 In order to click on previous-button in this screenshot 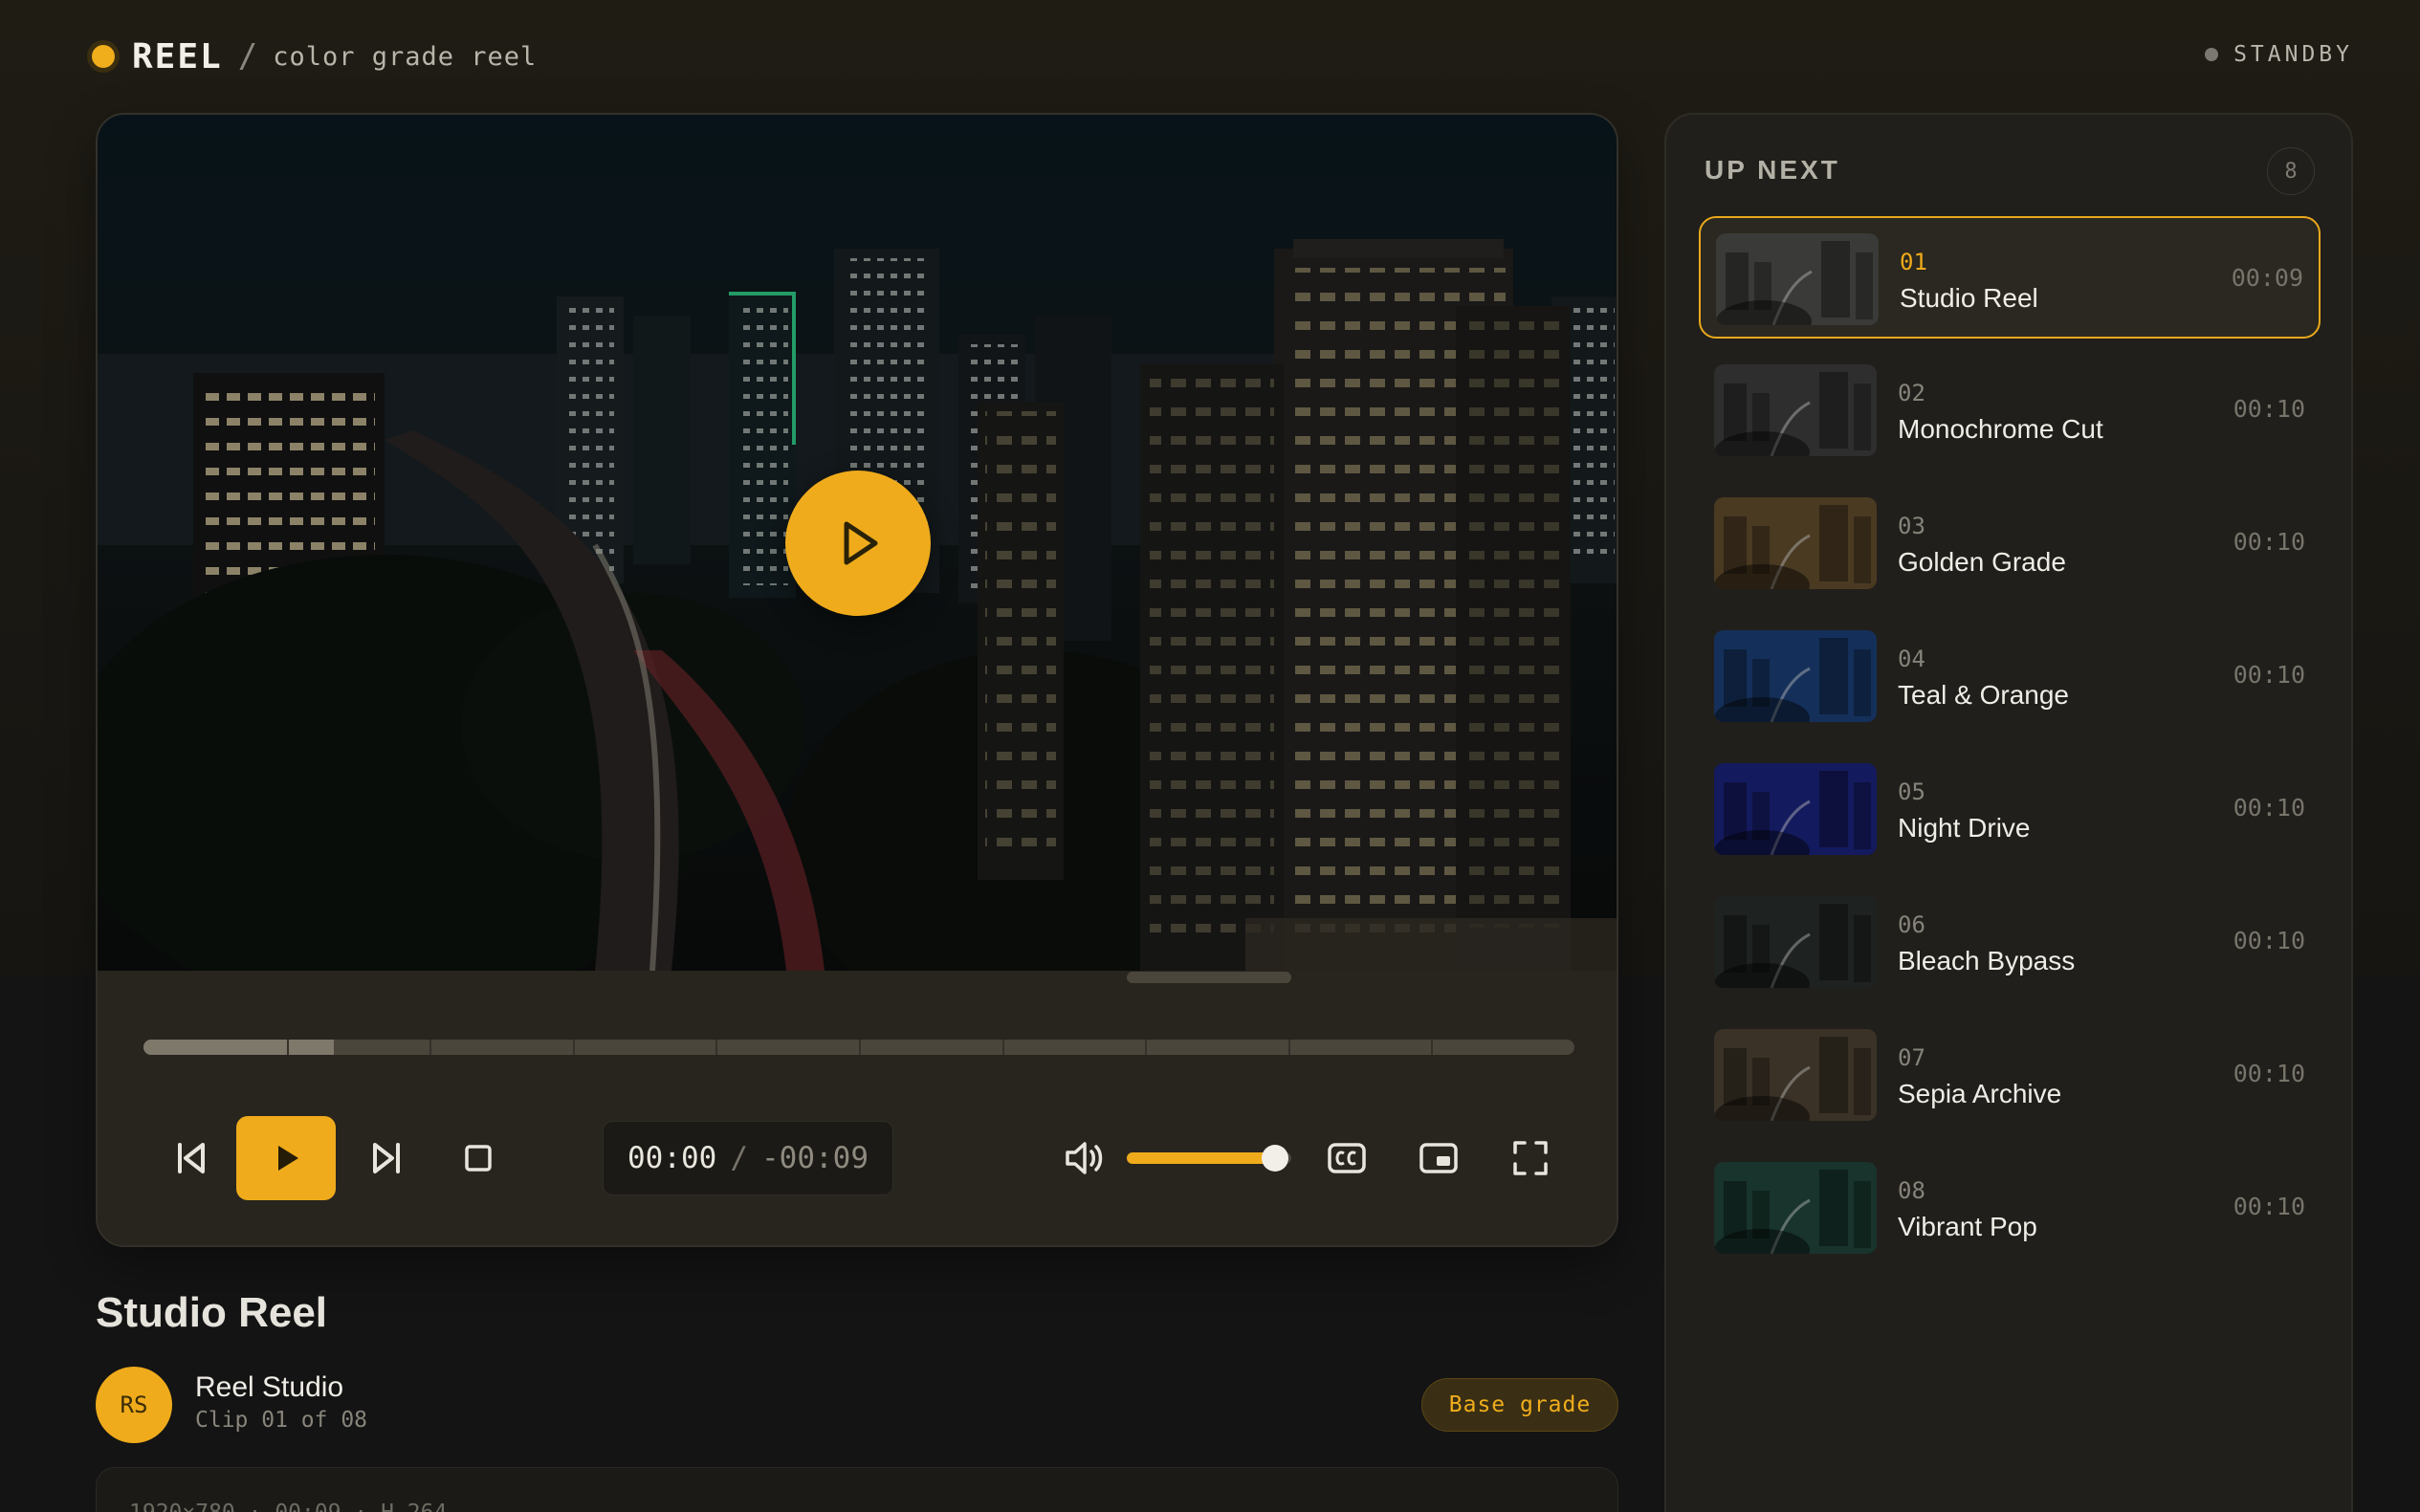, I will do `click(191, 1158)`.